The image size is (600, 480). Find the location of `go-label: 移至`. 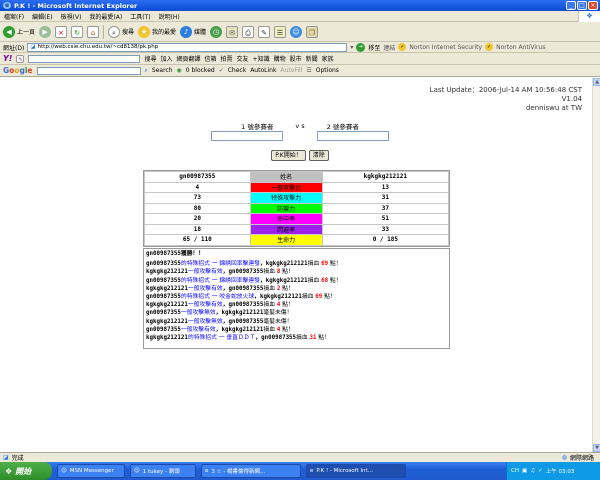

go-label: 移至 is located at coordinates (374, 47).